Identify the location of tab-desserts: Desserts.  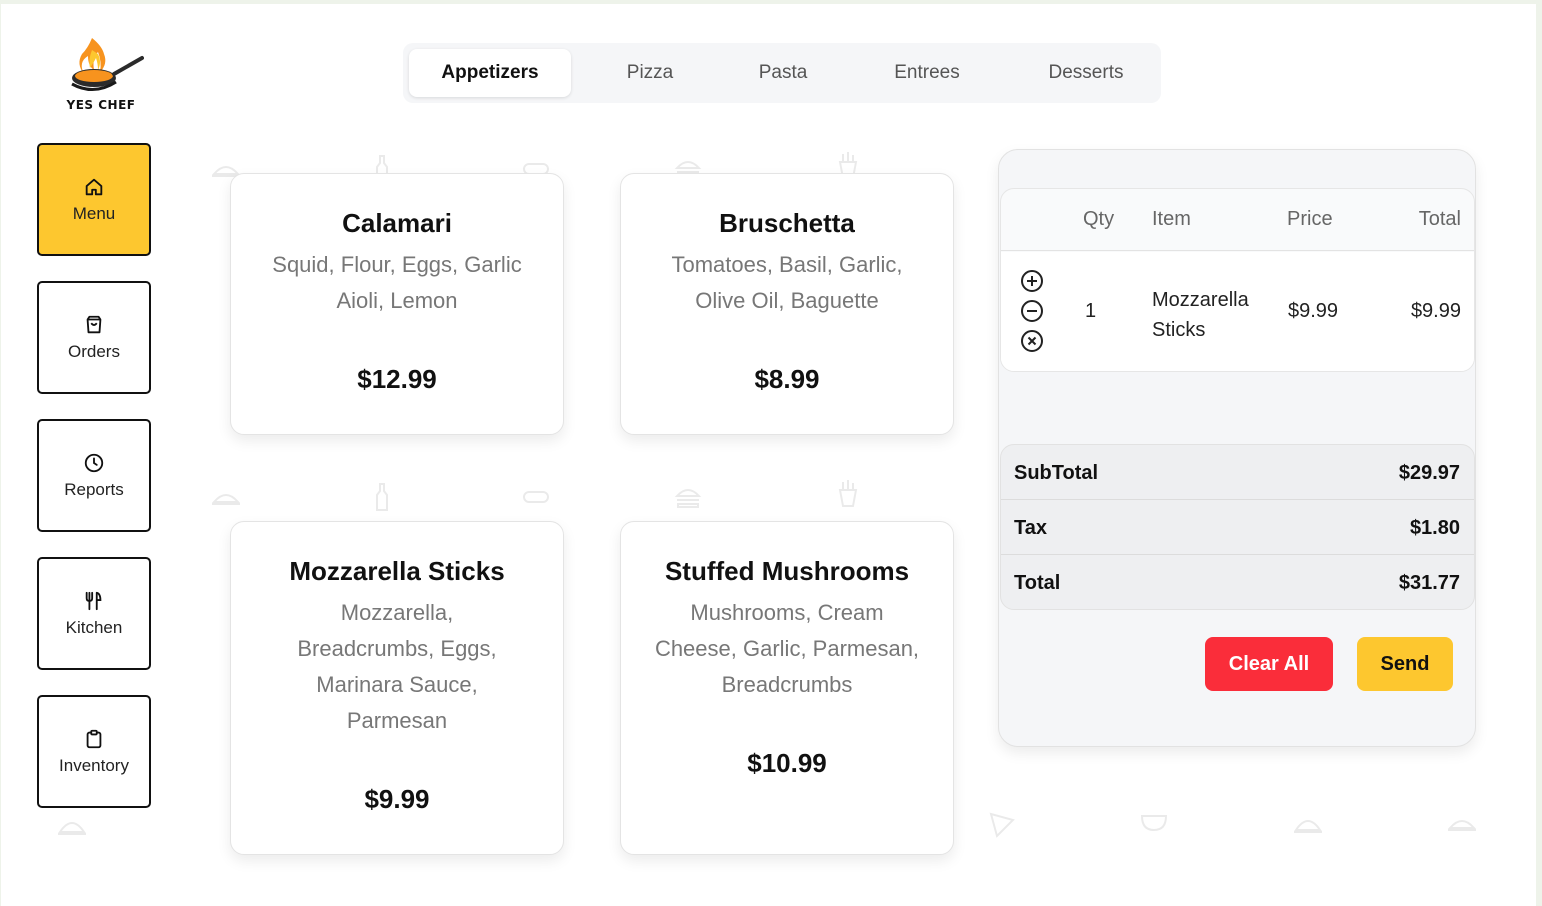
(1086, 73).